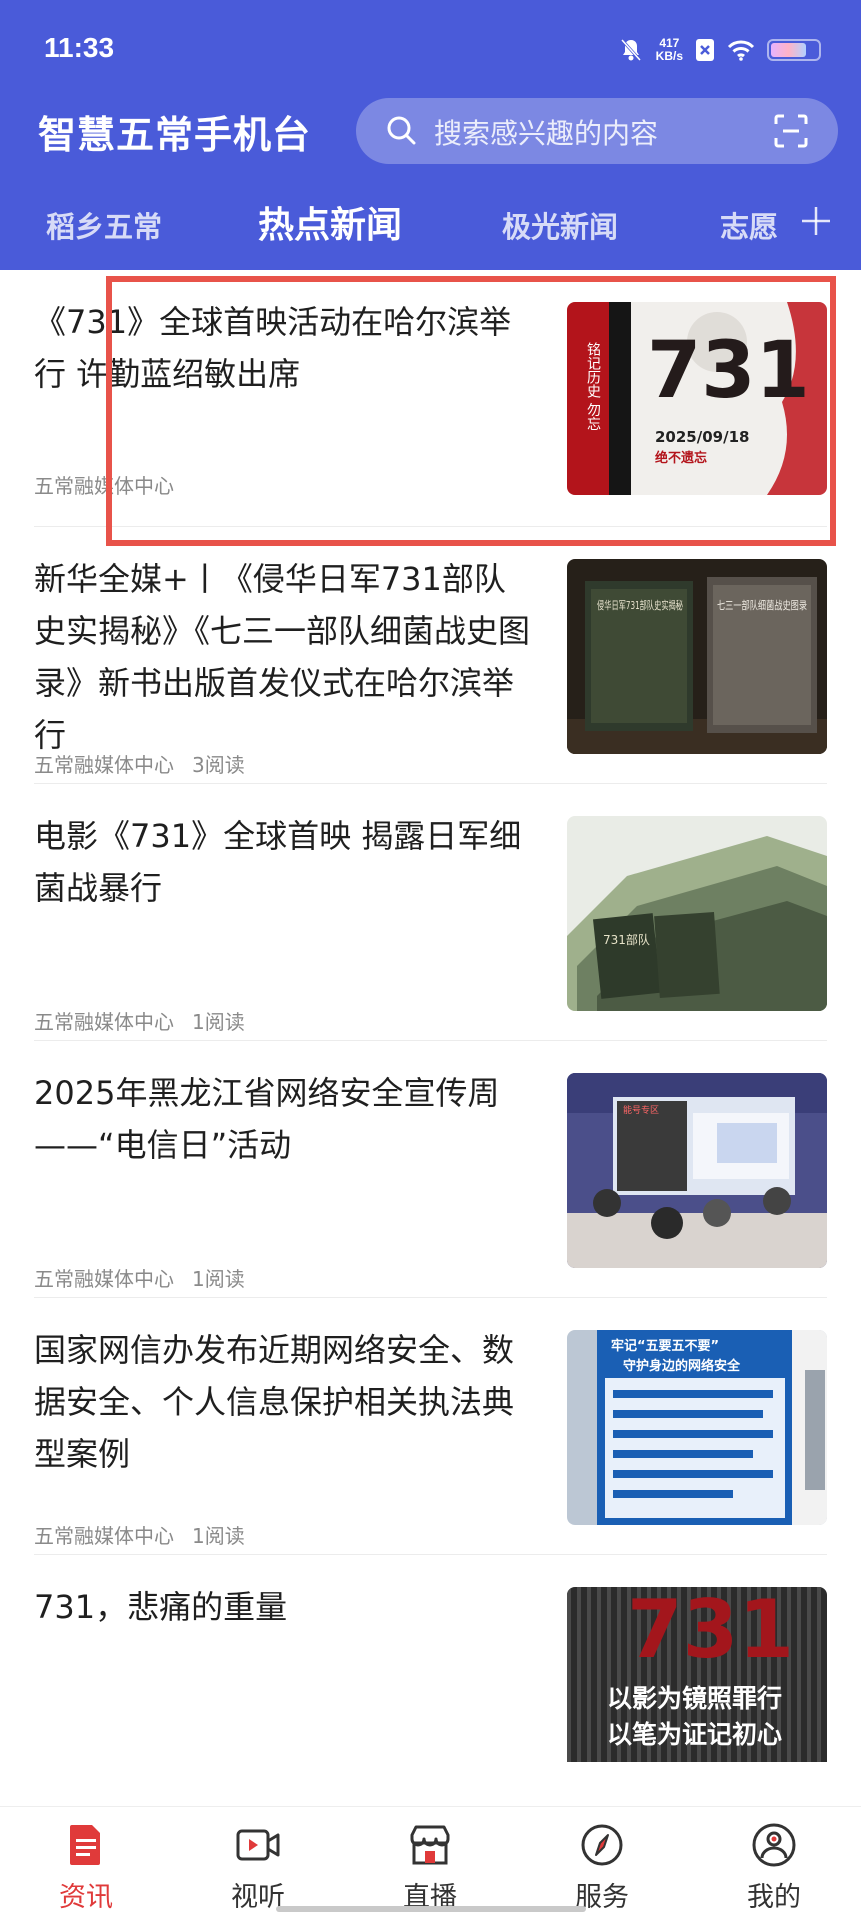 Image resolution: width=861 pixels, height=1920 pixels. I want to click on search-icon, so click(401, 130).